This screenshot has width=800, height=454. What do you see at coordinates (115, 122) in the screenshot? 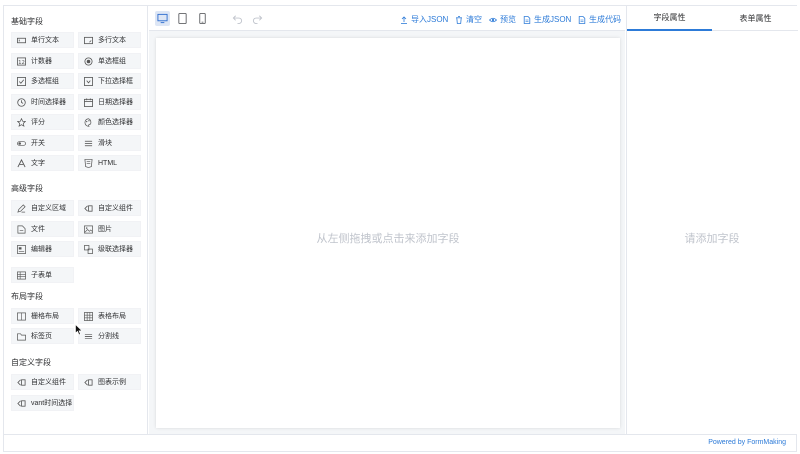
I see `field-item-label: 颜色选择器` at bounding box center [115, 122].